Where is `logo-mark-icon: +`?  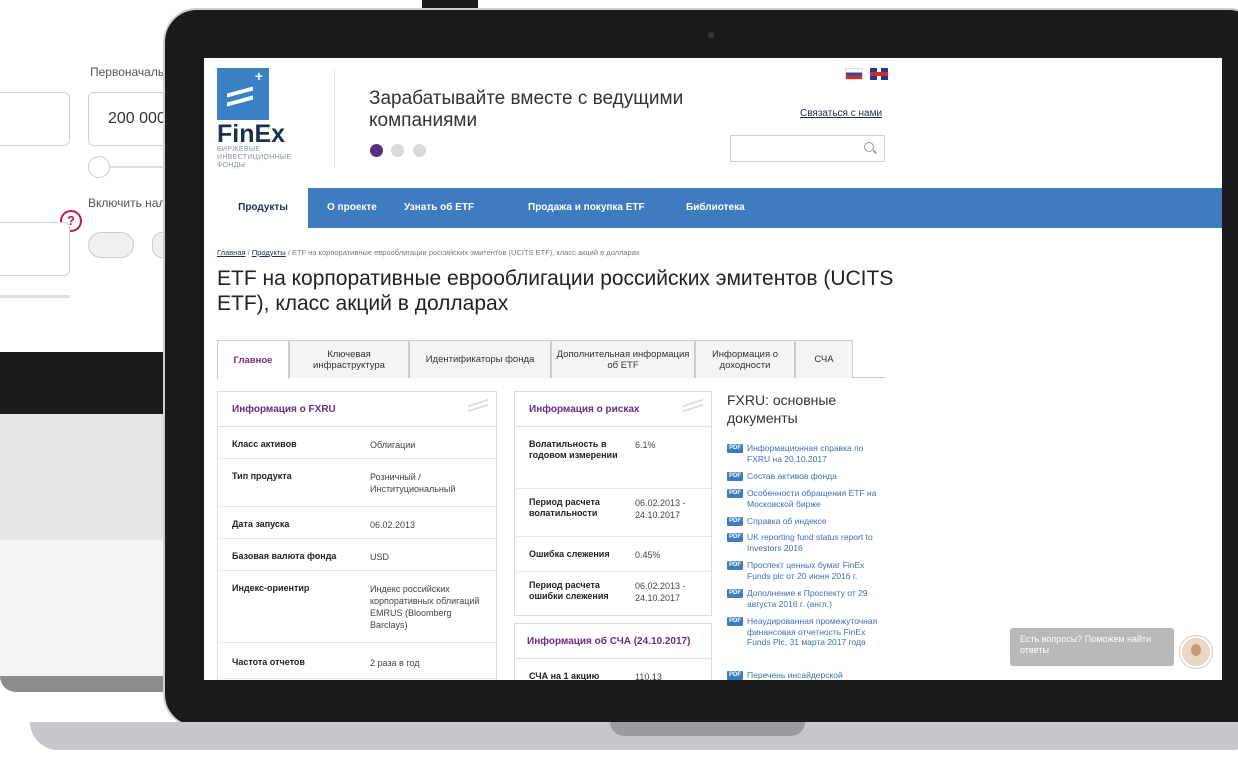
logo-mark-icon: + is located at coordinates (243, 94).